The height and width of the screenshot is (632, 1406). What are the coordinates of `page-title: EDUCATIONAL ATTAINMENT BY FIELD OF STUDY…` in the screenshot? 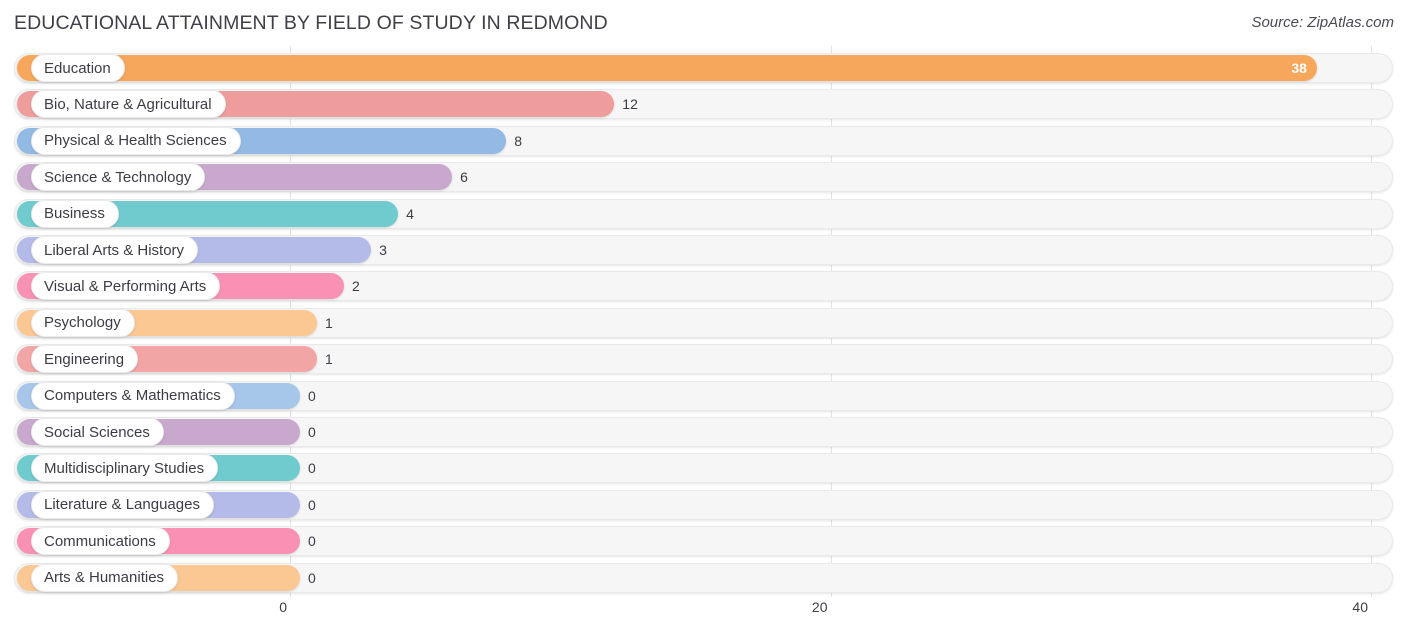 It's located at (311, 23).